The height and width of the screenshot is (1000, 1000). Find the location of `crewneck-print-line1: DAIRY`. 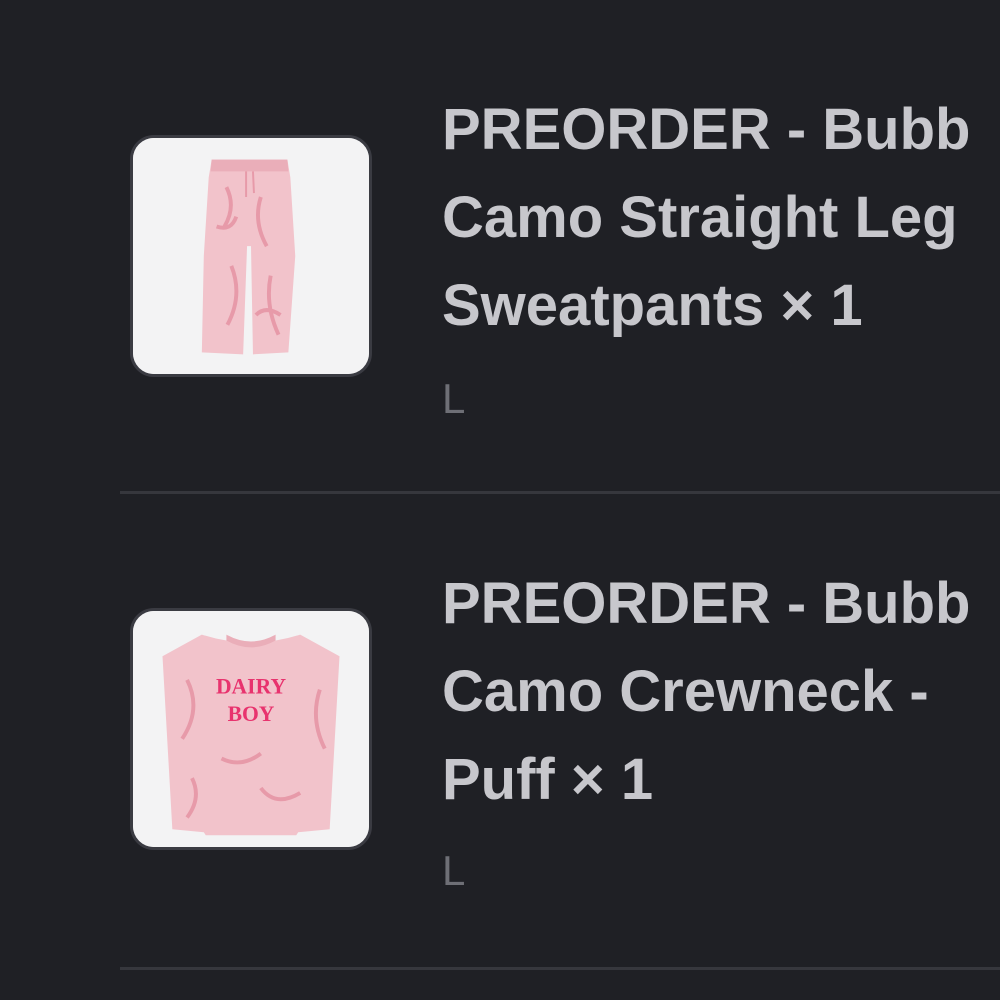

crewneck-print-line1: DAIRY is located at coordinates (251, 687).